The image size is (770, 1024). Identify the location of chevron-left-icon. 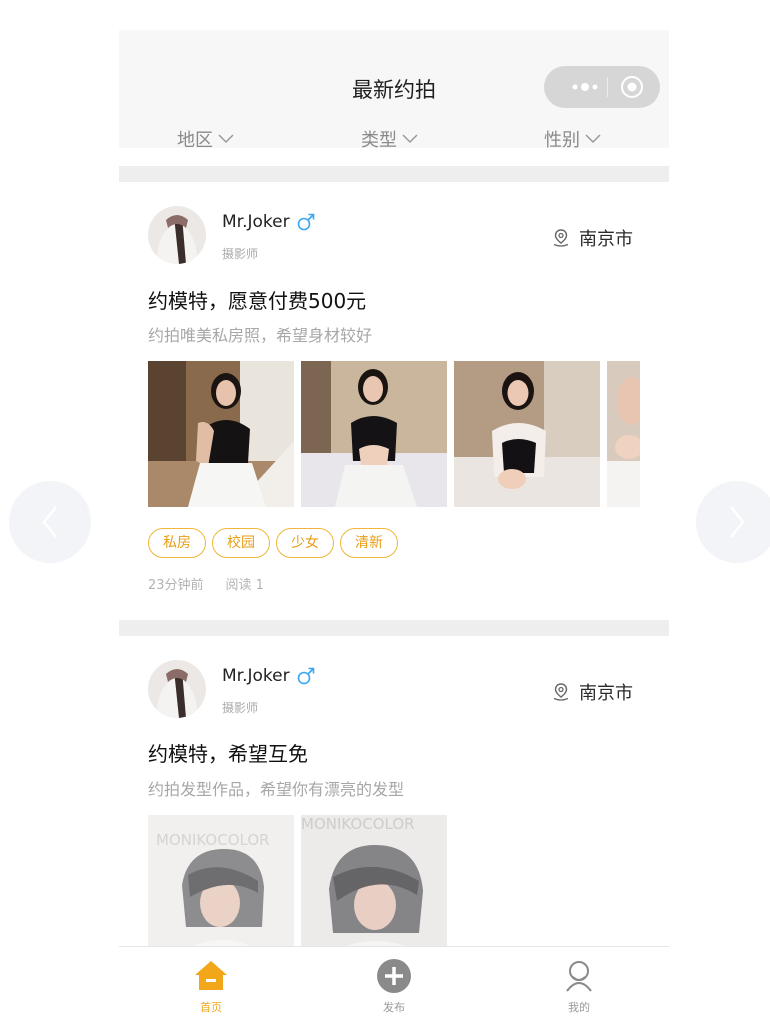
(49, 522).